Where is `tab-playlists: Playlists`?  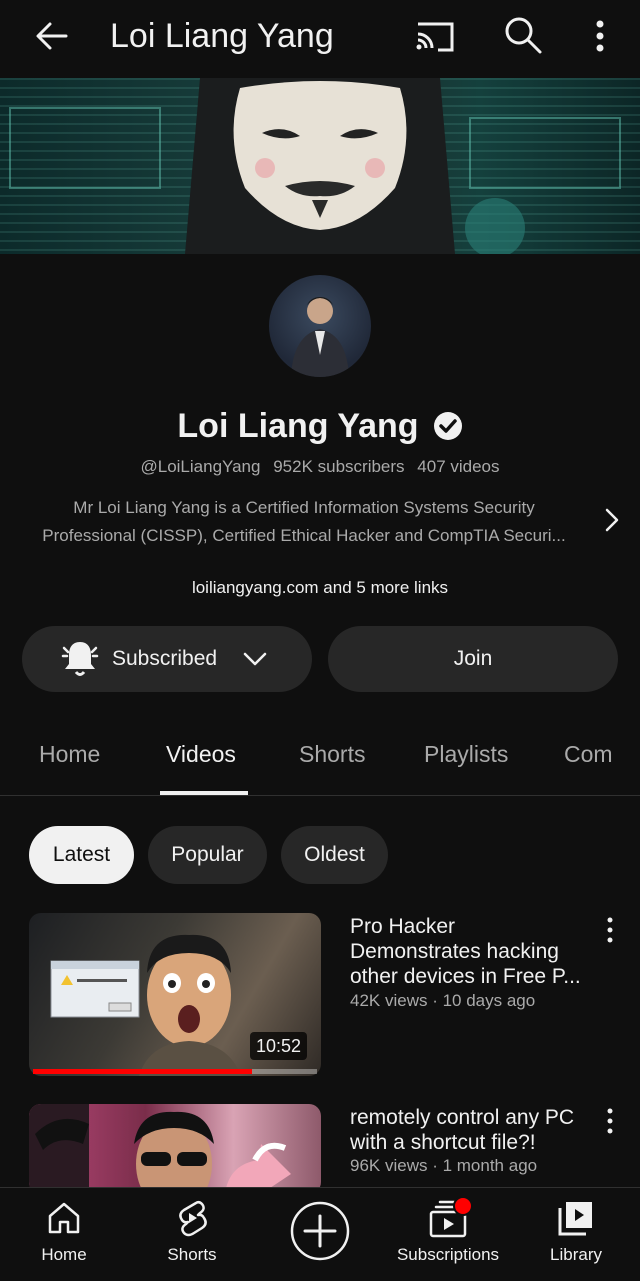
tab-playlists: Playlists is located at coordinates (466, 754).